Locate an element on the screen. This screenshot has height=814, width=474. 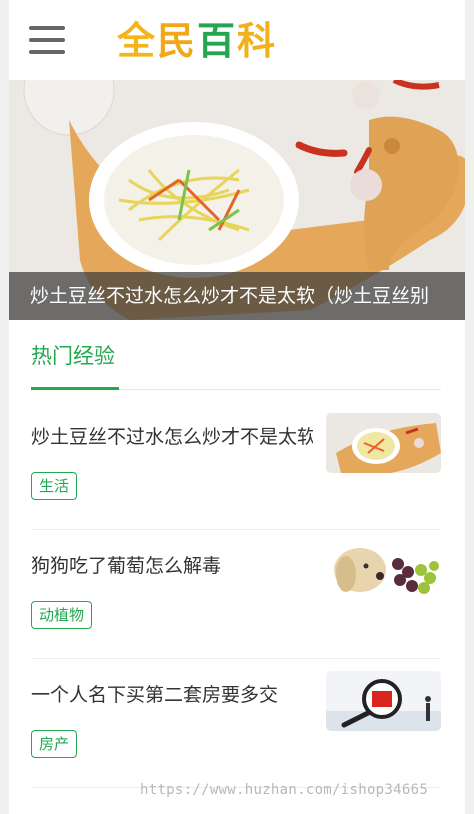
logo-char: 民 is located at coordinates (177, 41).